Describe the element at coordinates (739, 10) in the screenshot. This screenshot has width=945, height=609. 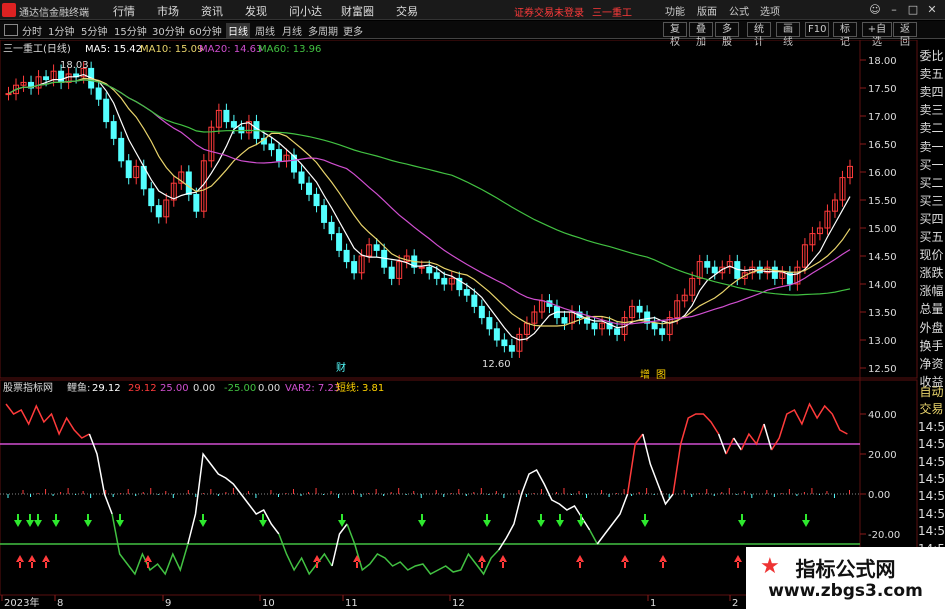
I see `top-formula: 公式` at that location.